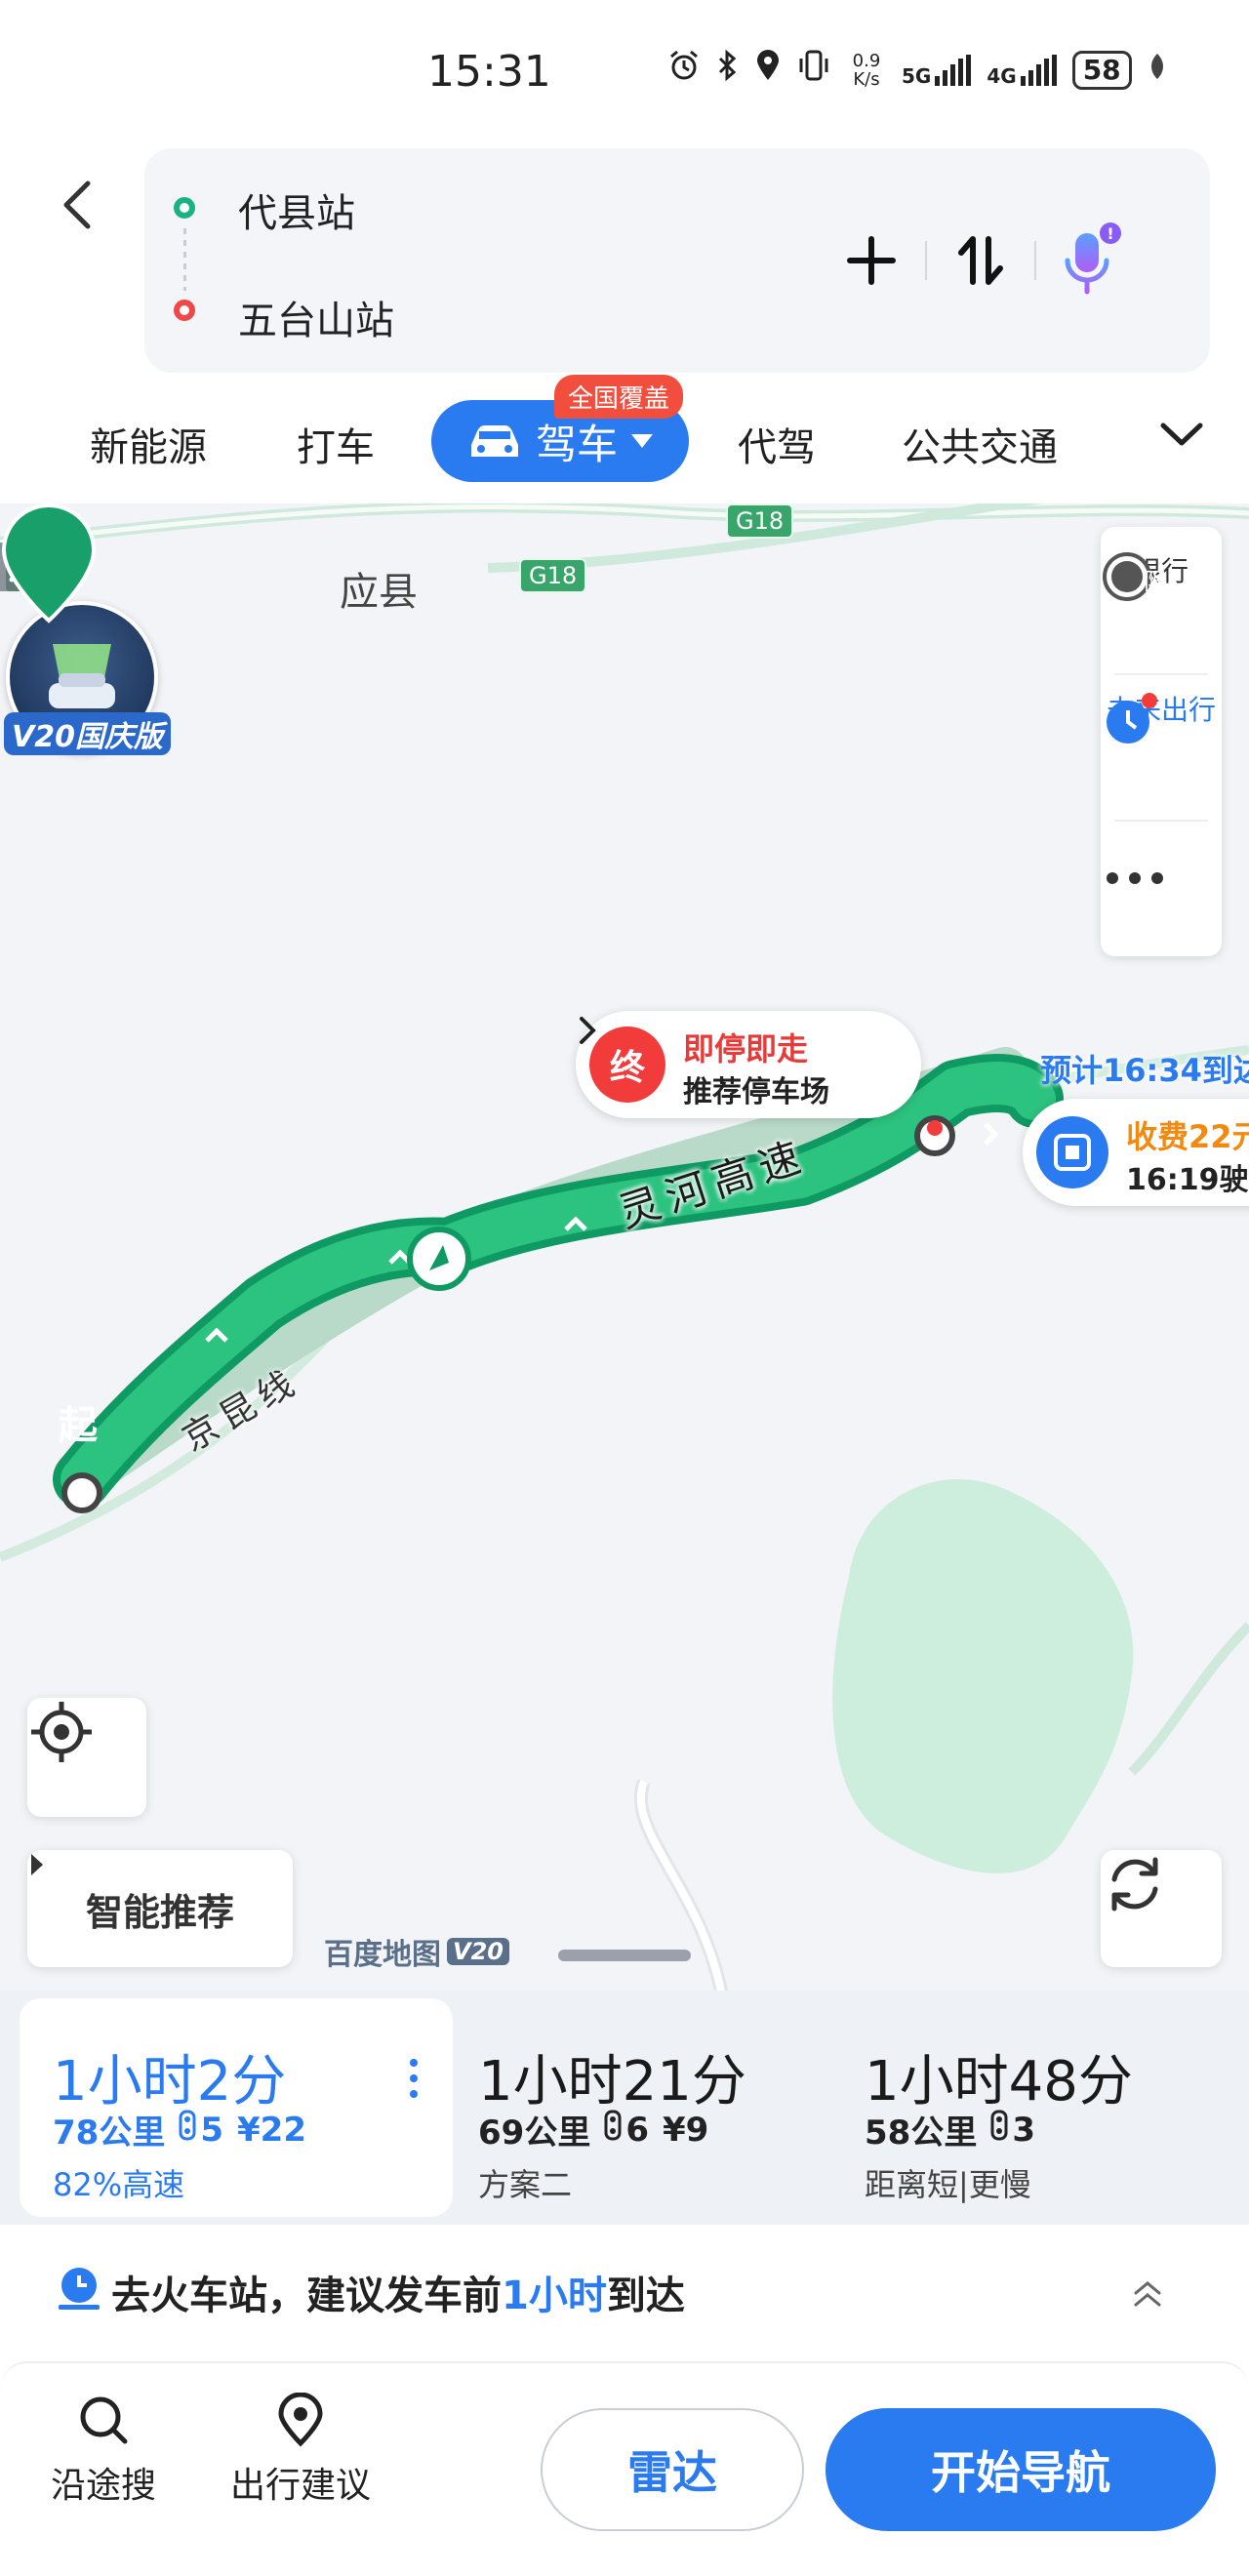 The image size is (1249, 2576). What do you see at coordinates (296, 209) in the screenshot?
I see `origin-field: 代县站` at bounding box center [296, 209].